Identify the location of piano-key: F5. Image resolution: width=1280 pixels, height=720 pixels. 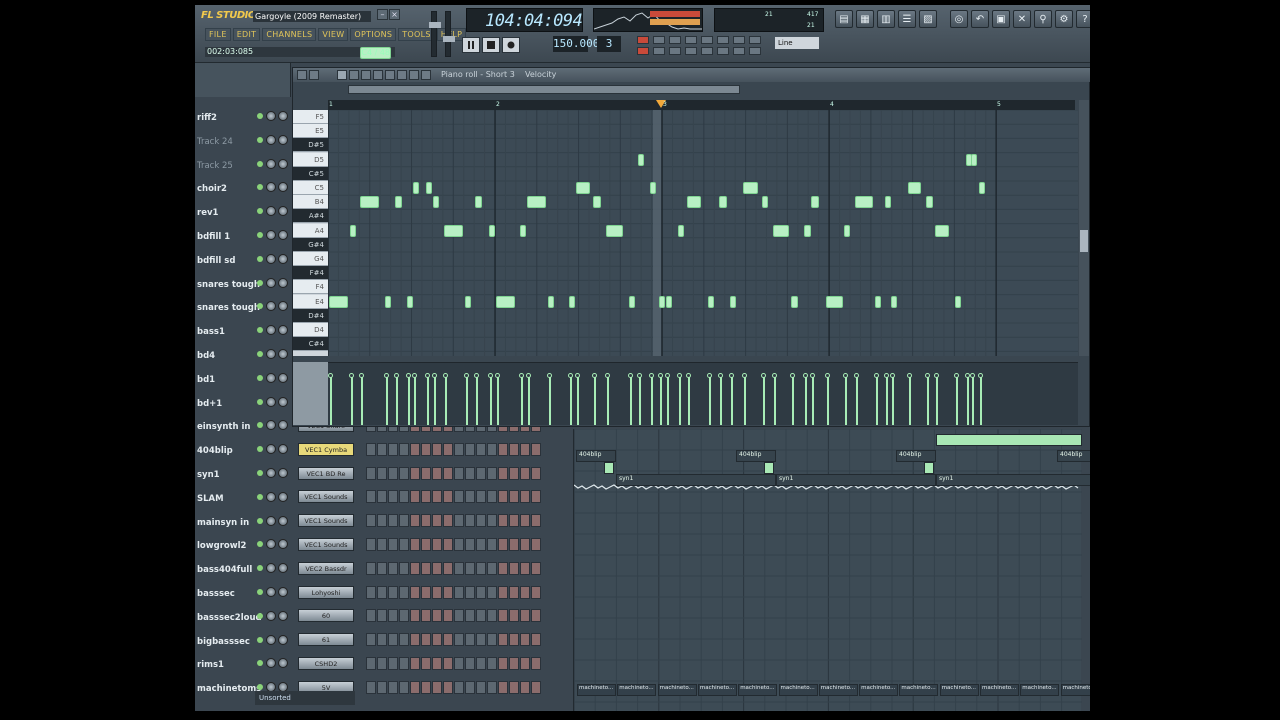
(310, 117).